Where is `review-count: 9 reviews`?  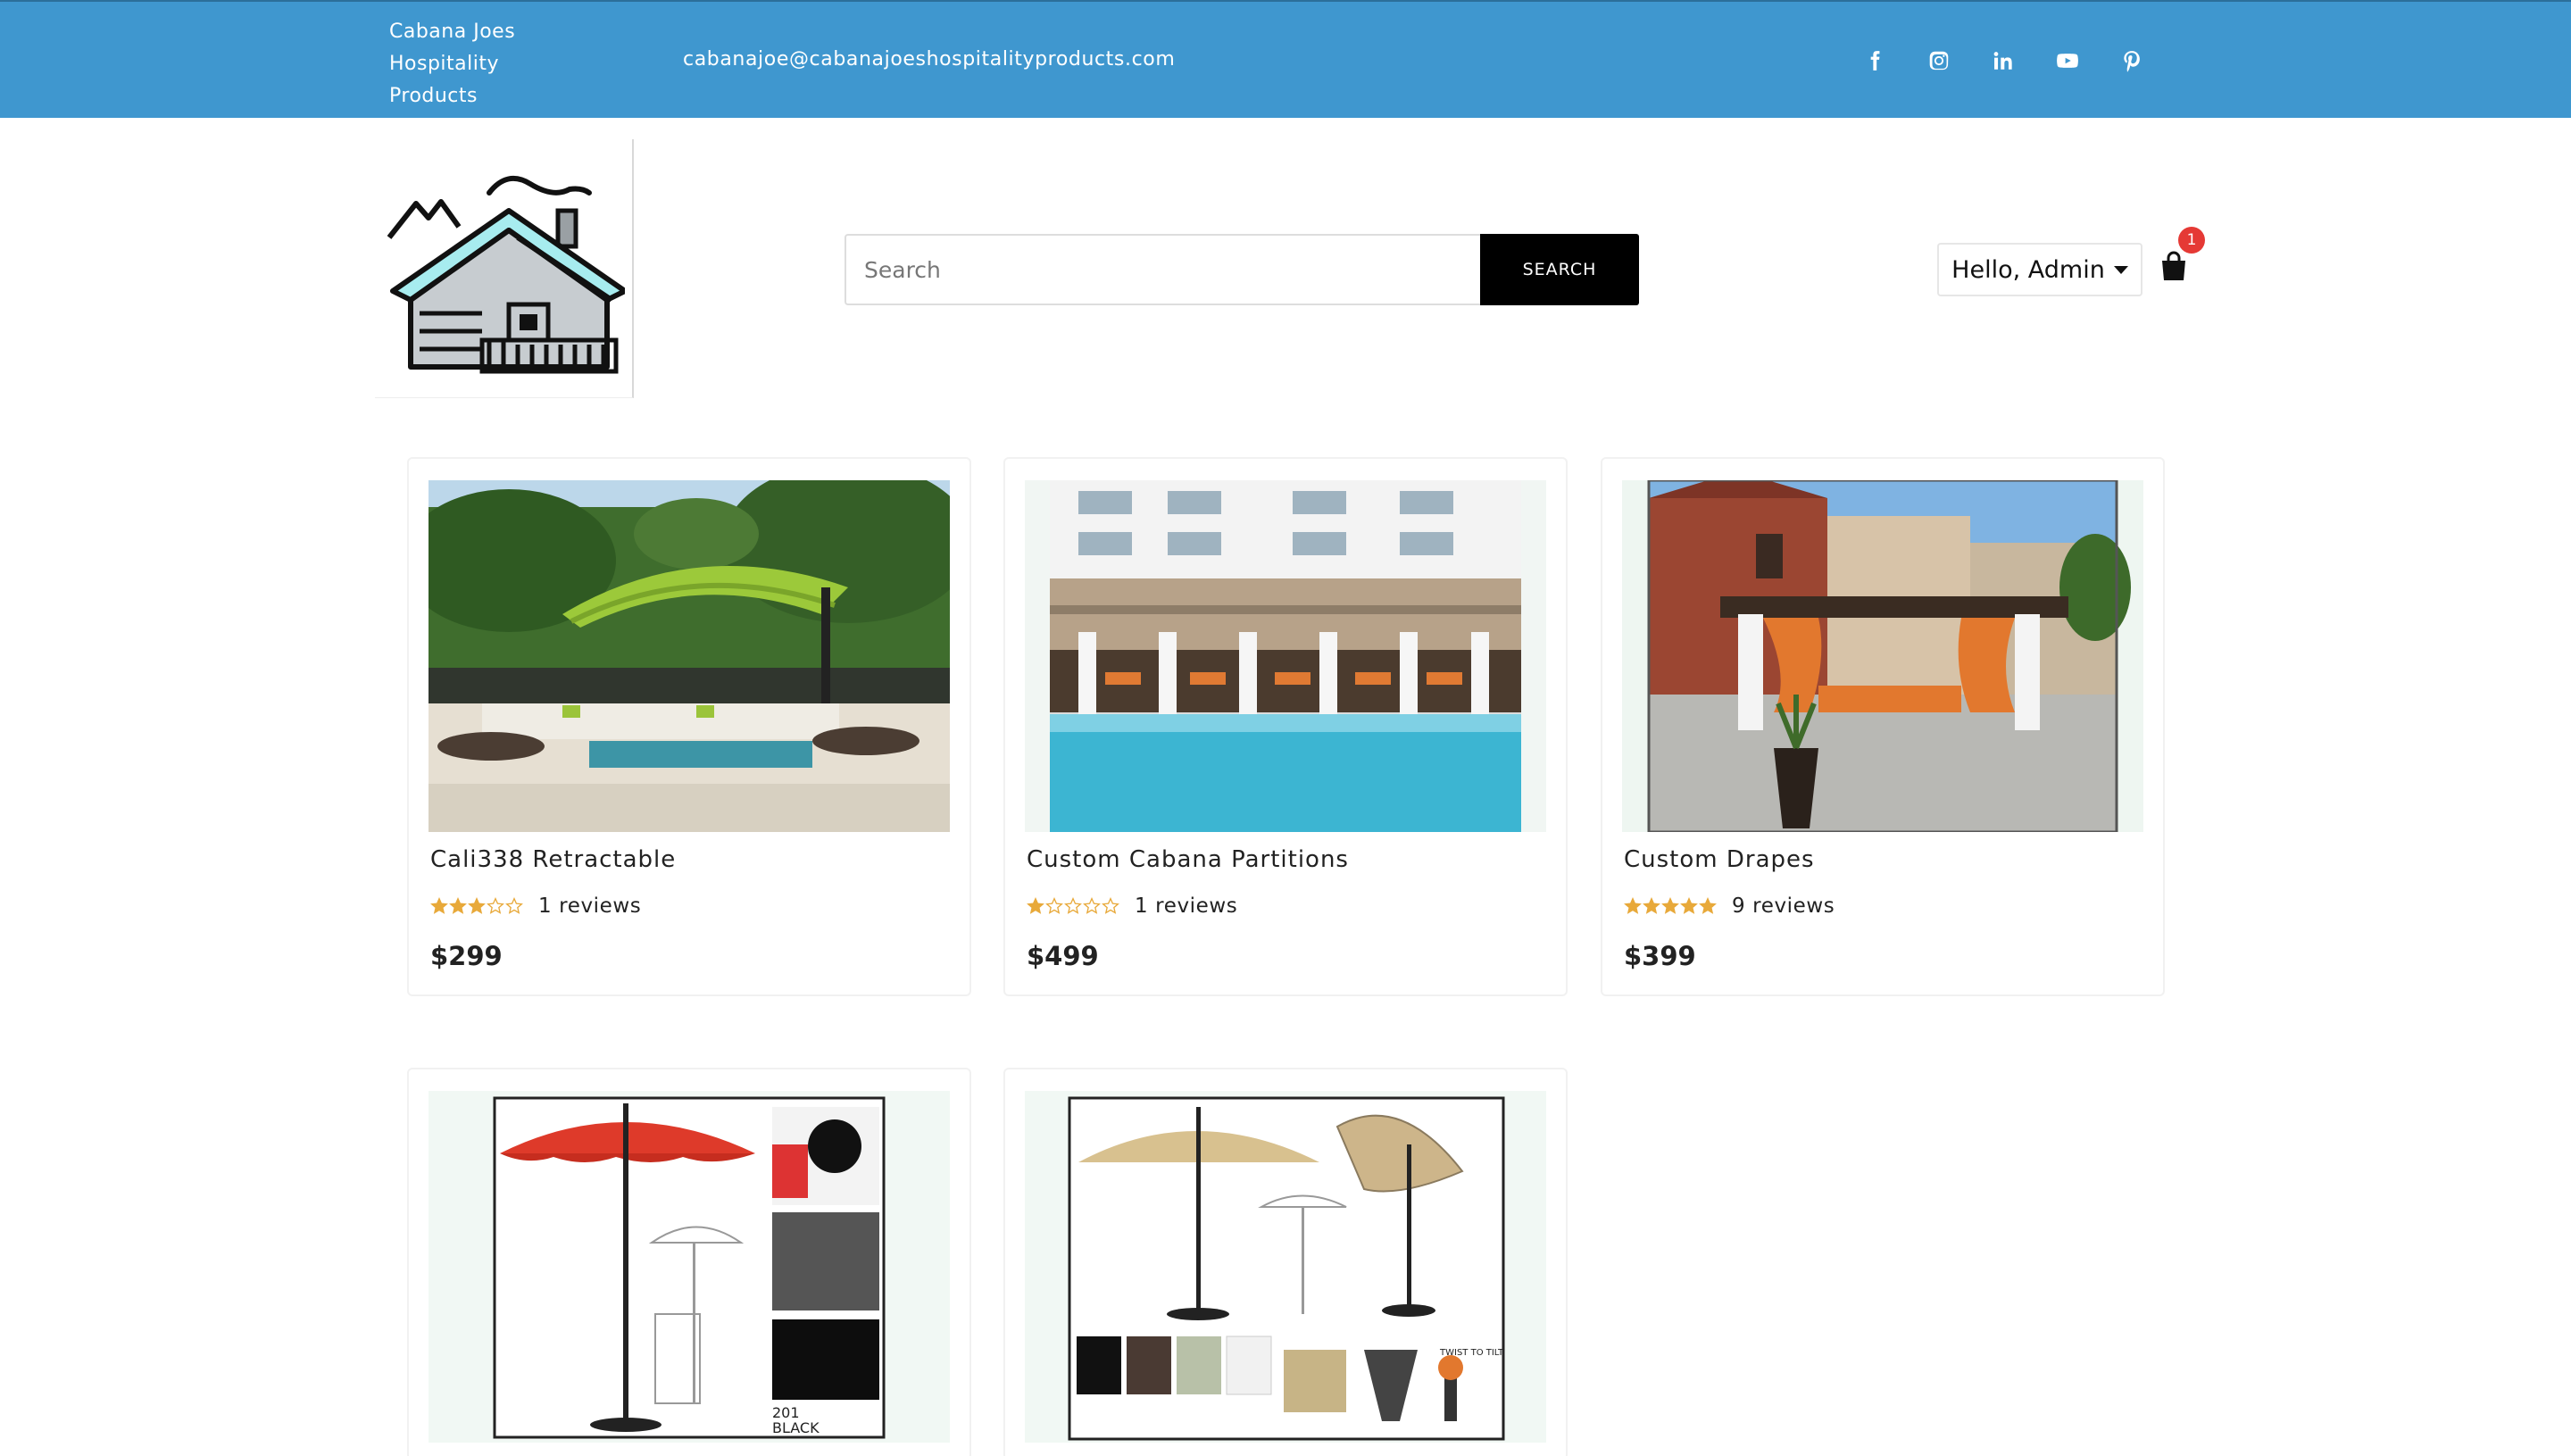 review-count: 9 reviews is located at coordinates (1783, 906).